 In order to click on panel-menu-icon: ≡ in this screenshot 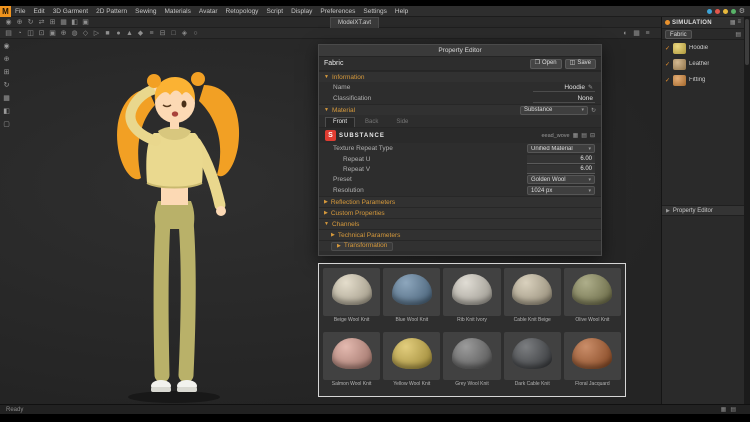, I will do `click(647, 33)`.